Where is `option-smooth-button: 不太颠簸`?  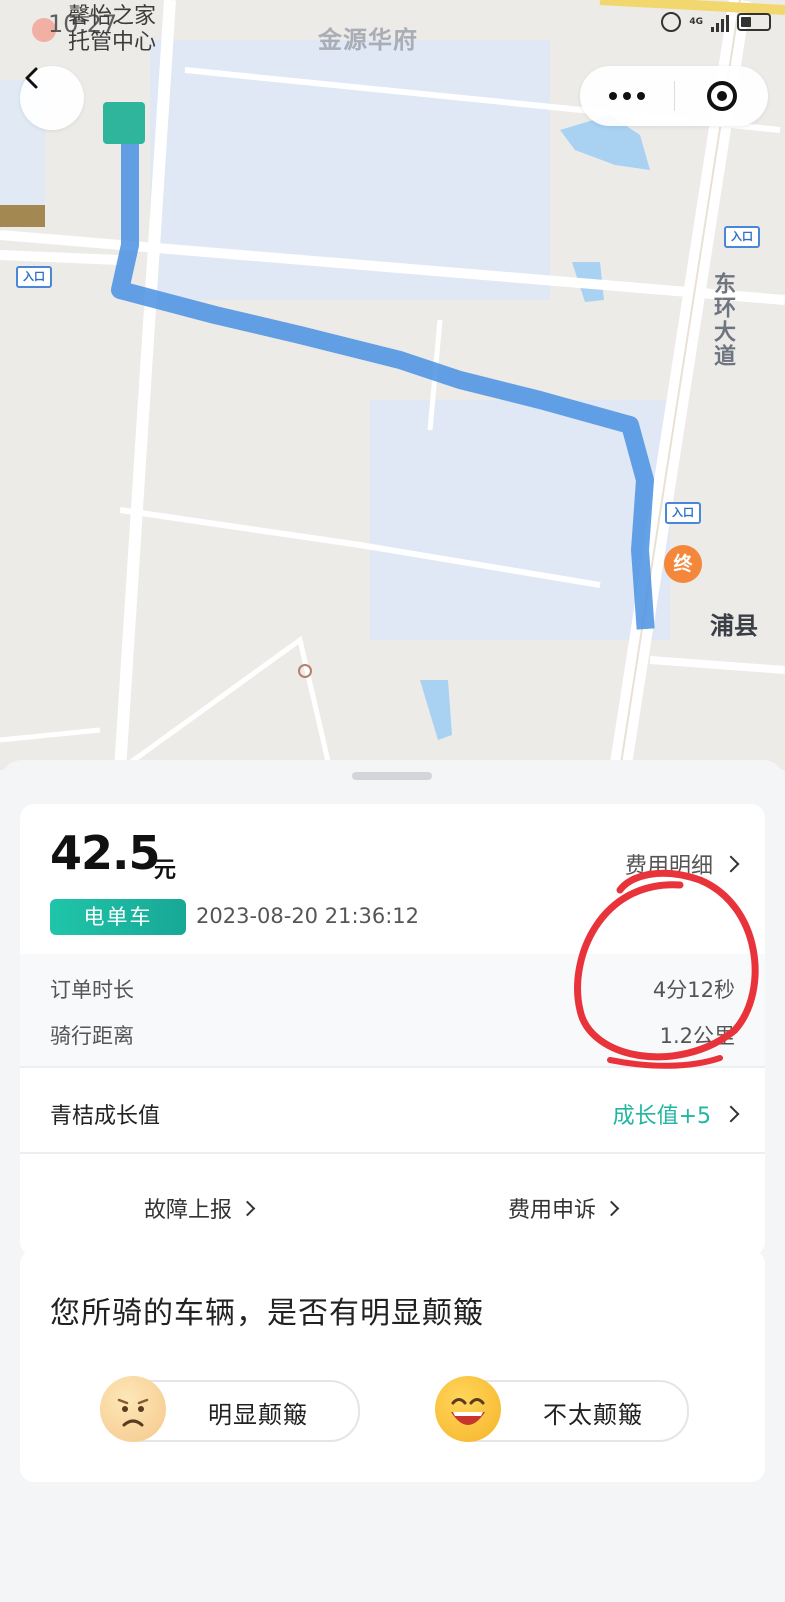 option-smooth-button: 不太颠簸 is located at coordinates (562, 1409).